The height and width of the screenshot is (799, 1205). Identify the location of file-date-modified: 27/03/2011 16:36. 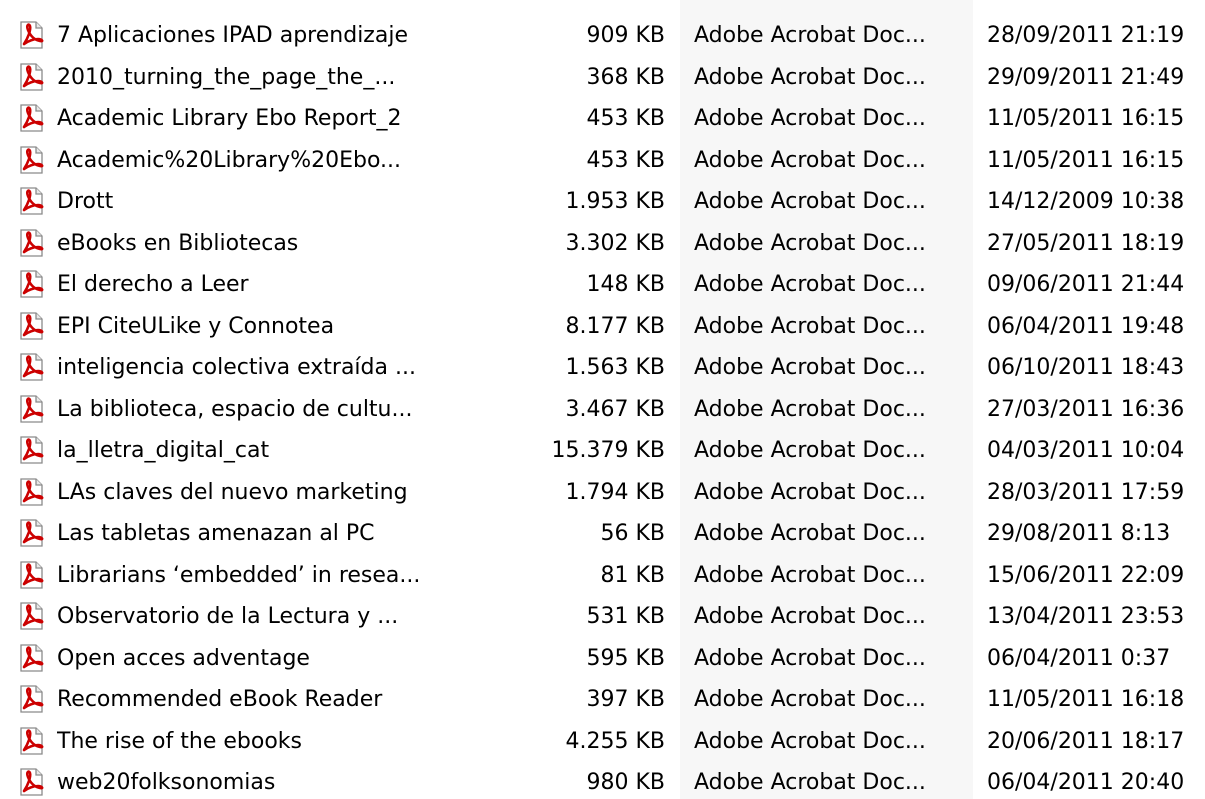
(1086, 409).